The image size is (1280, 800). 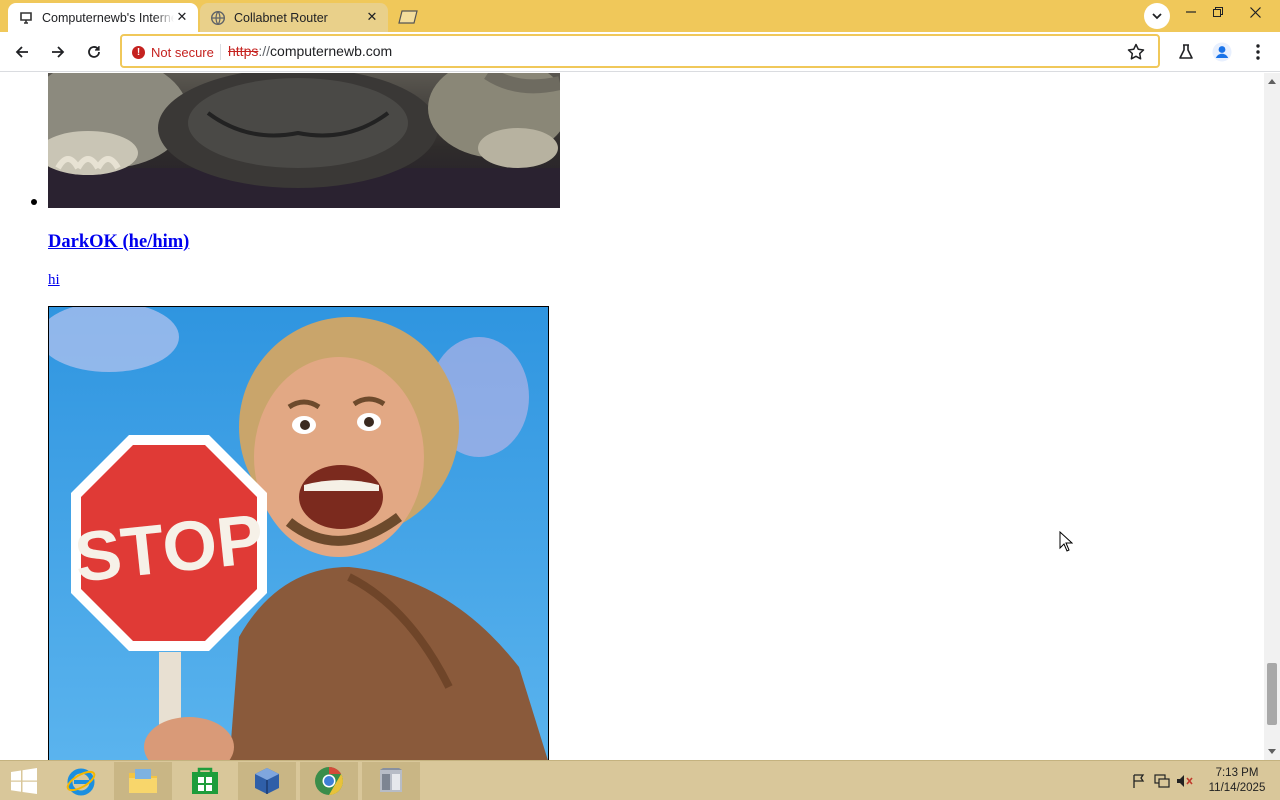 I want to click on url-text: https://computernewb.com, so click(x=310, y=51).